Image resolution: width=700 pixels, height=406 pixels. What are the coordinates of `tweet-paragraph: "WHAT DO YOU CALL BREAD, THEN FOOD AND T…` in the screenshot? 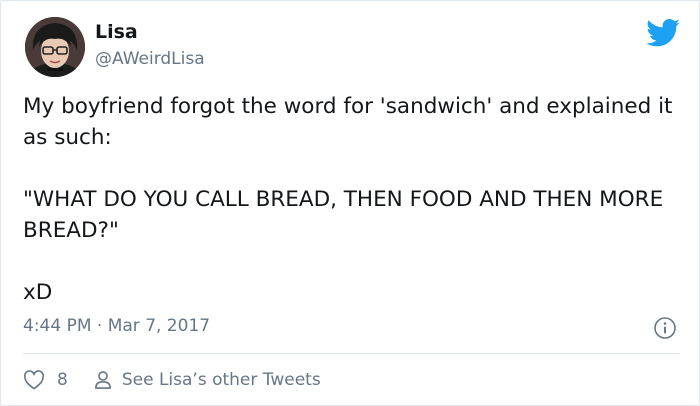 It's located at (343, 215).